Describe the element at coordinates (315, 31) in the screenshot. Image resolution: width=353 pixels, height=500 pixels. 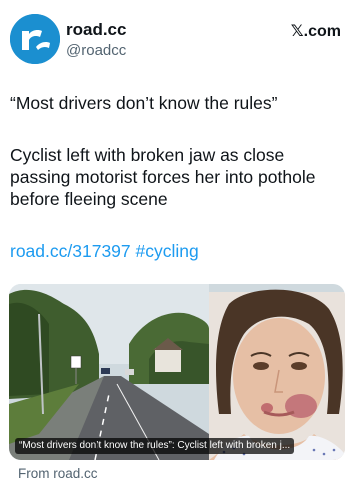
I see `x-brand-label: 𝕏.com` at that location.